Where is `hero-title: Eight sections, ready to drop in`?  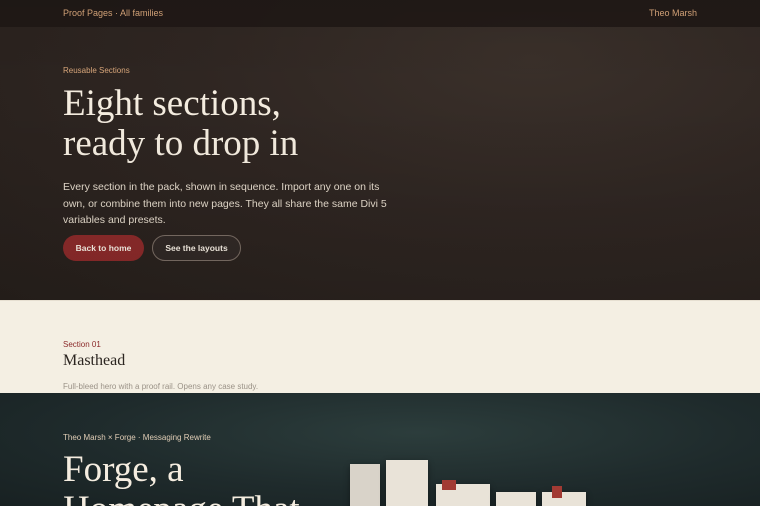
hero-title: Eight sections, ready to drop in is located at coordinates (273, 124).